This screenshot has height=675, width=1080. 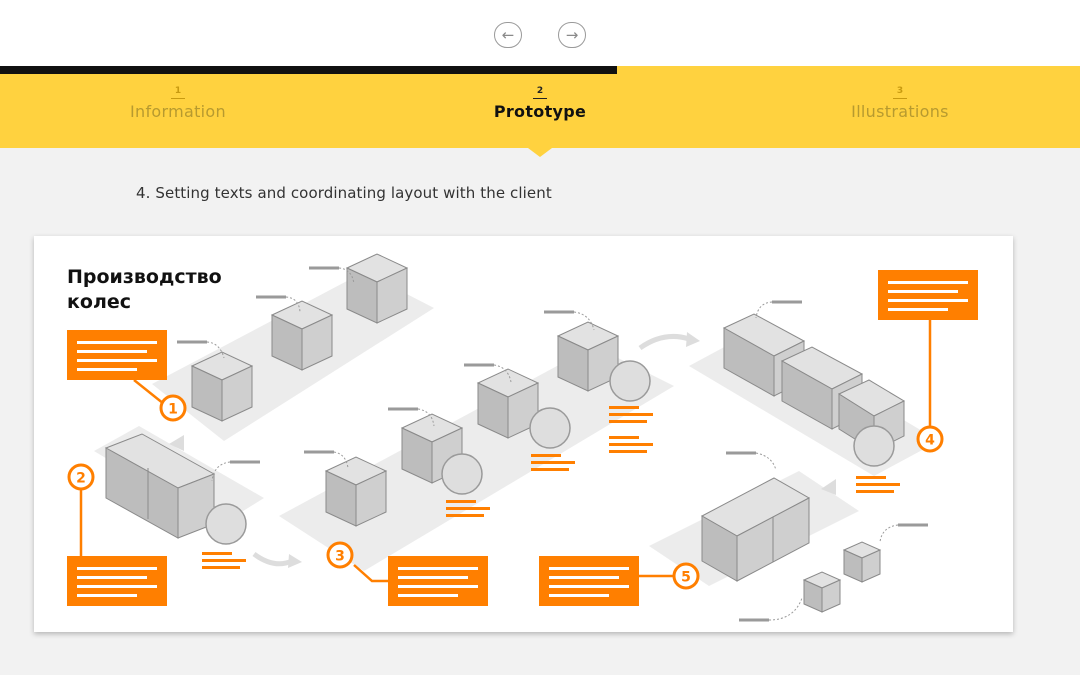 I want to click on progress-bar-fill, so click(x=308, y=70).